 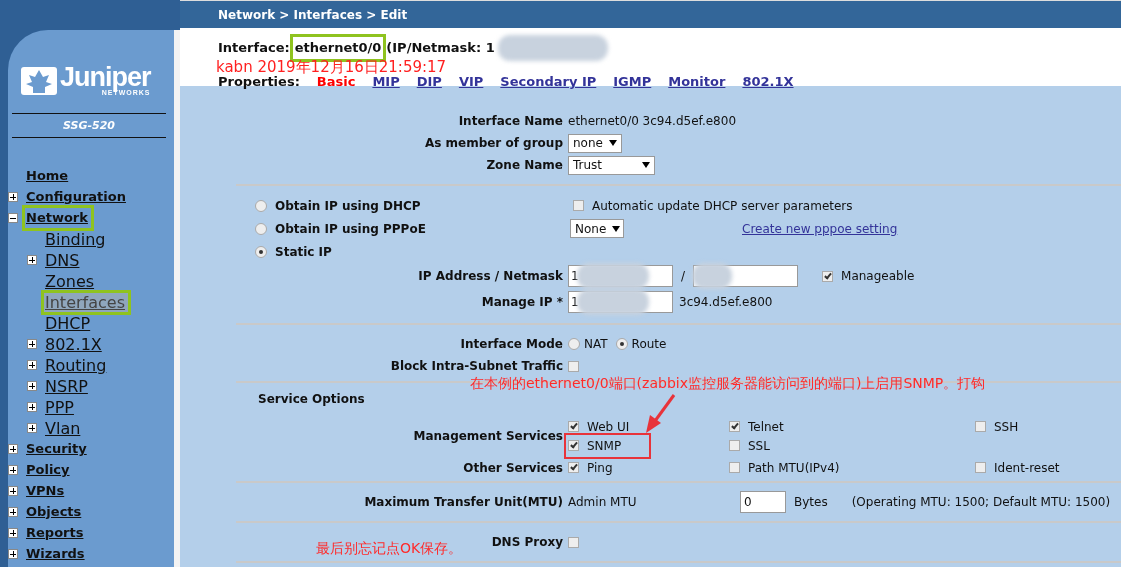 I want to click on nav-link: NSRP, so click(x=67, y=386).